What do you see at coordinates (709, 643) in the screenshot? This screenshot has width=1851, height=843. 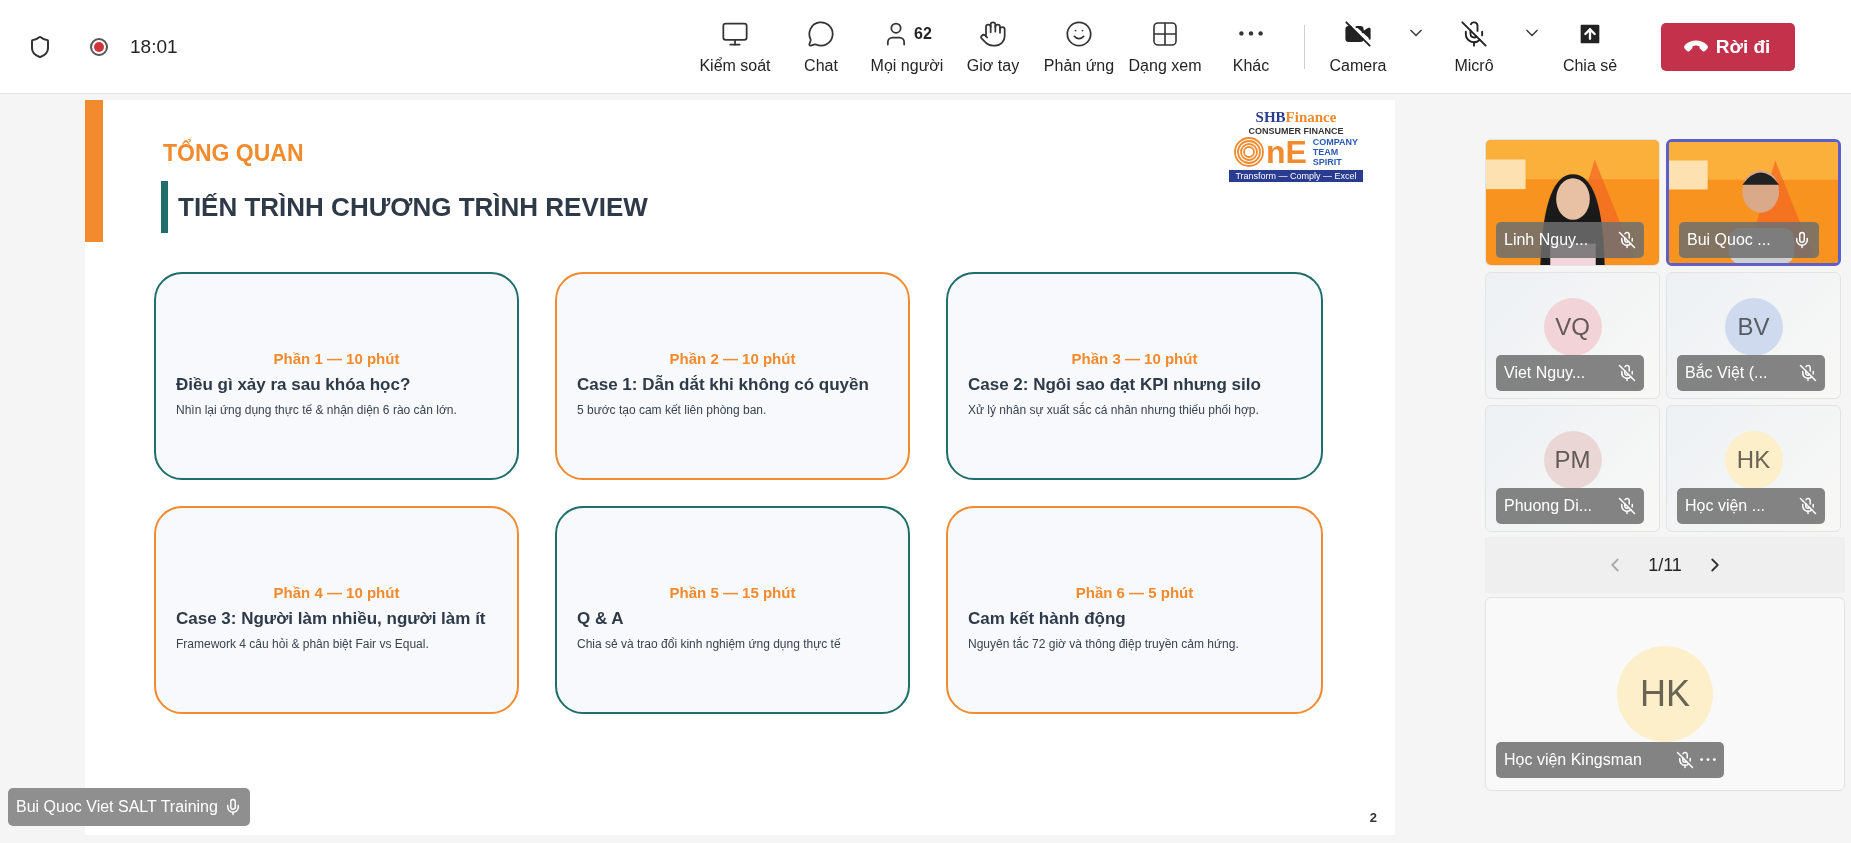 I see `card-text: Chia sẻ và trao đổi kinh nghiệm ứng dụng thực tế` at bounding box center [709, 643].